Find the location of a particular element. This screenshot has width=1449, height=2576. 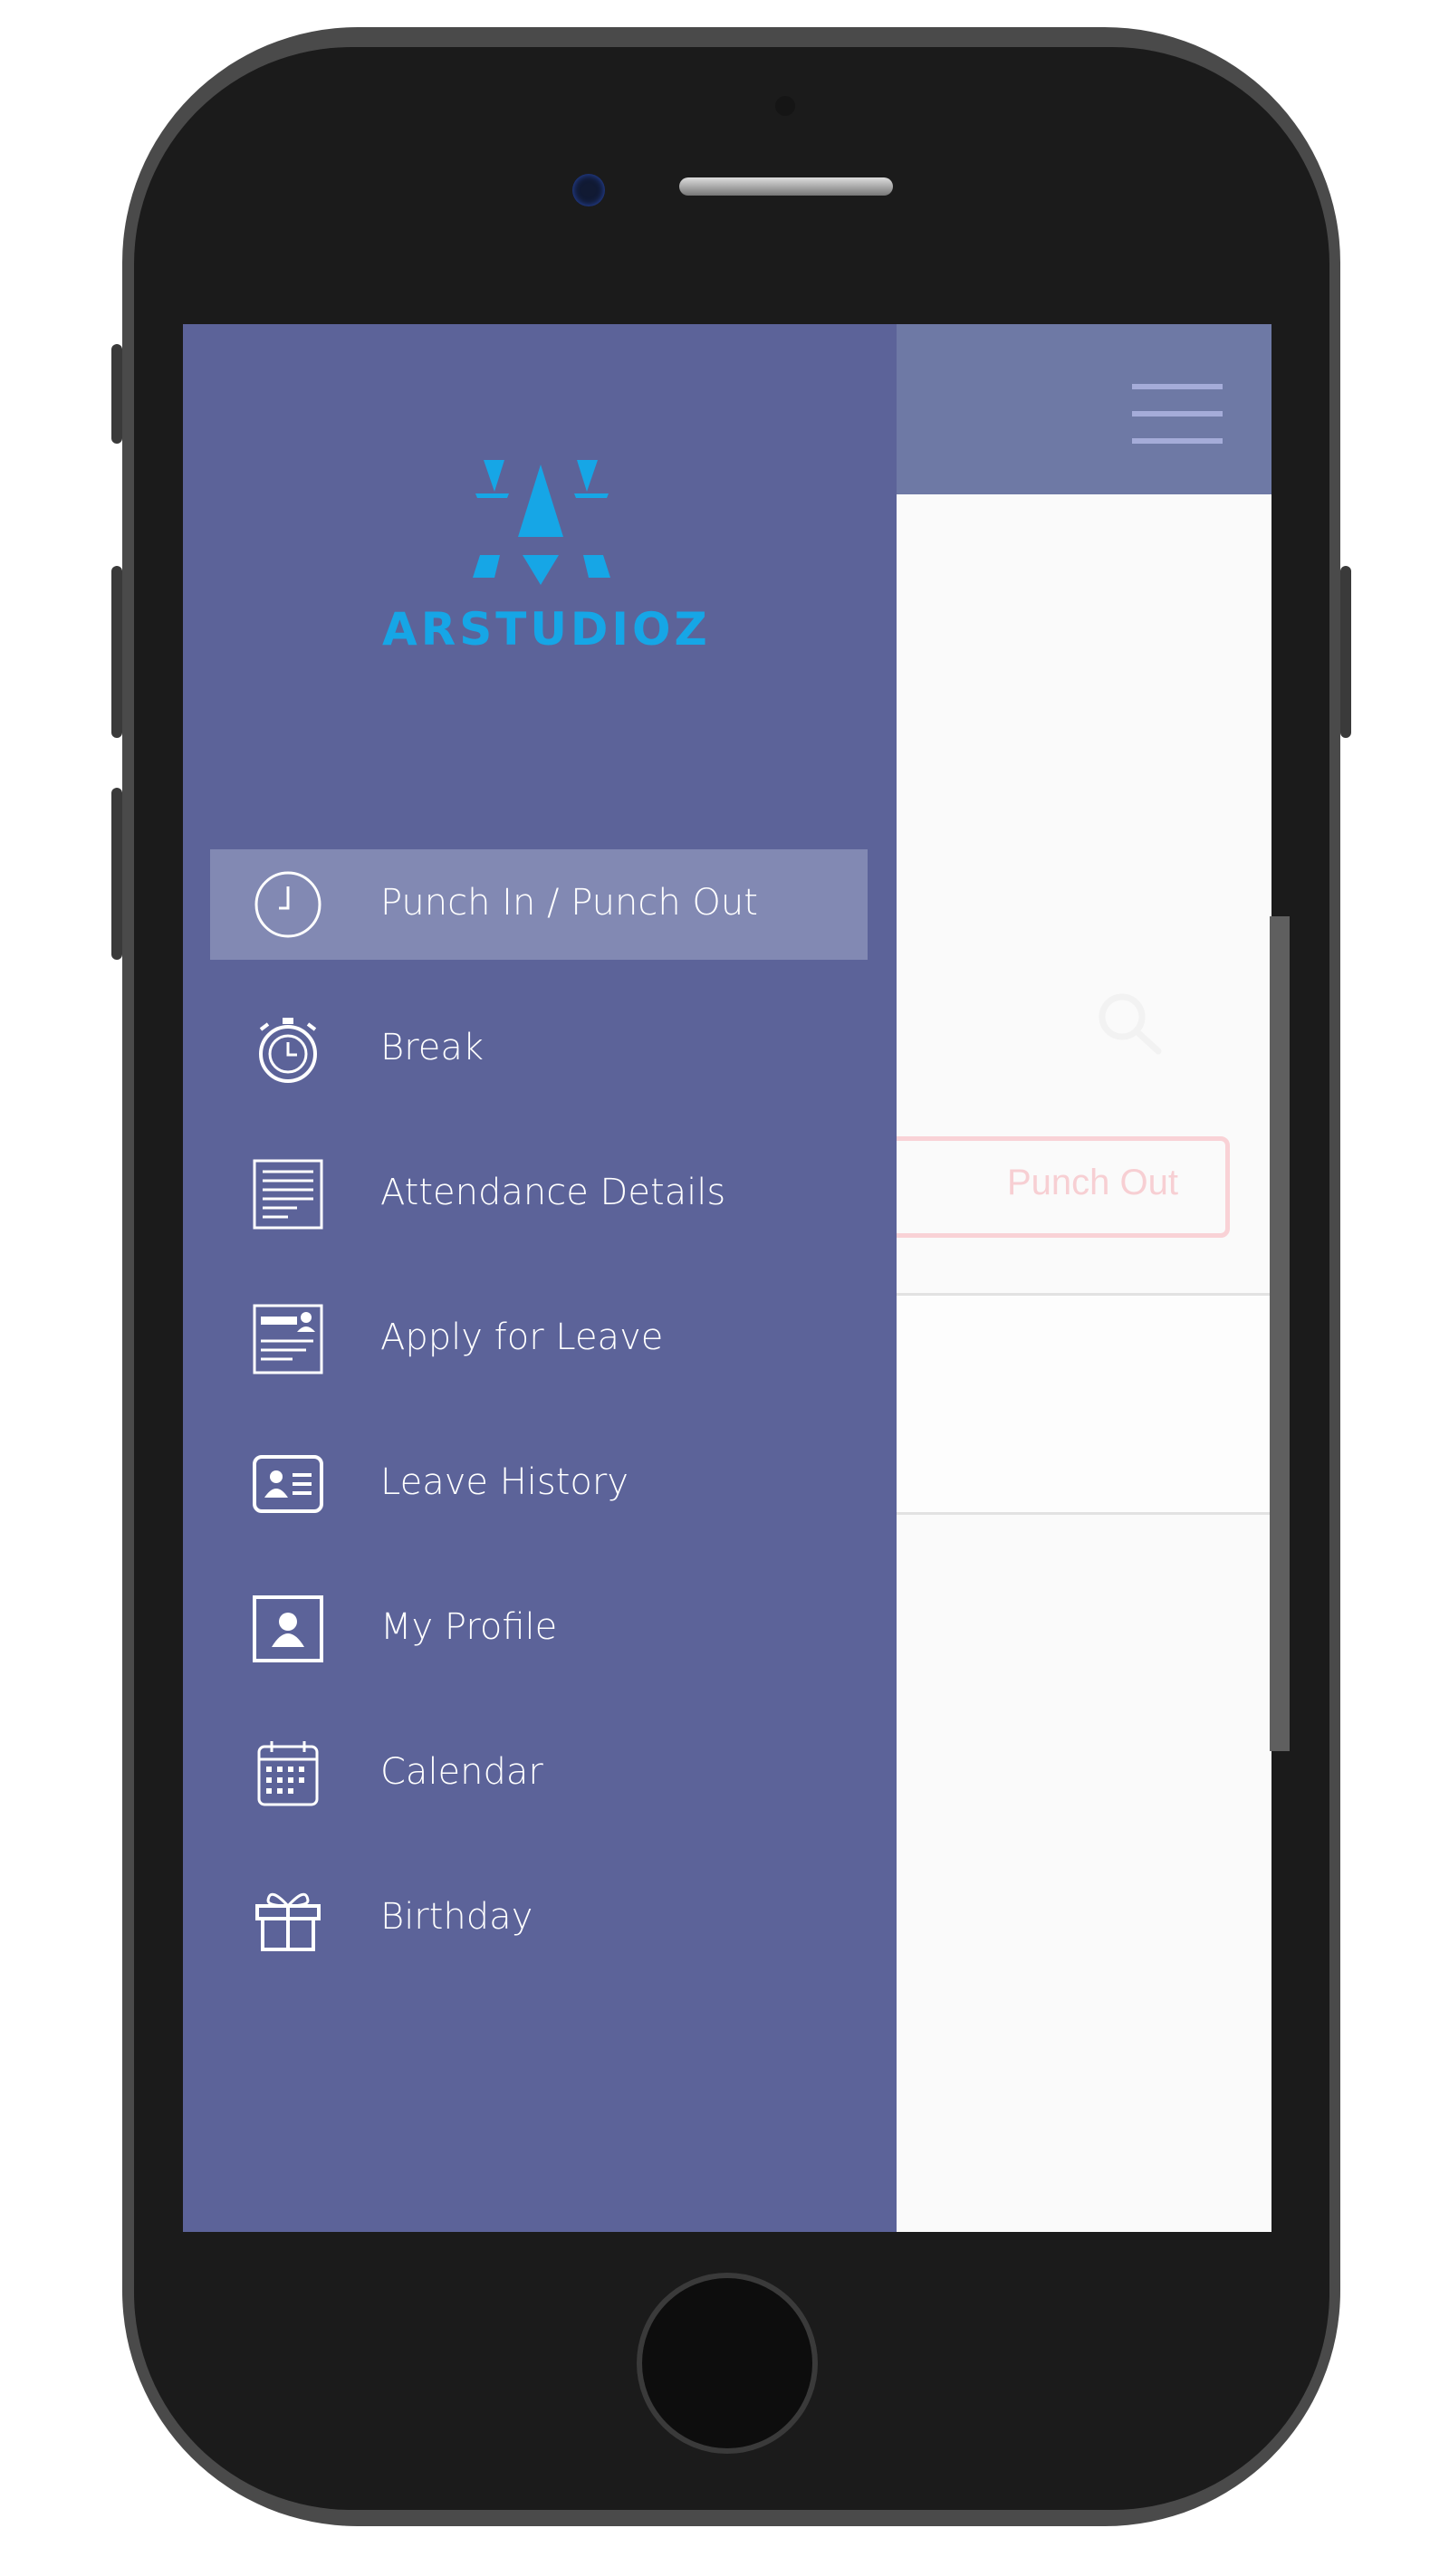

menu-item-punch: Punch In / Punch Out is located at coordinates (539, 904).